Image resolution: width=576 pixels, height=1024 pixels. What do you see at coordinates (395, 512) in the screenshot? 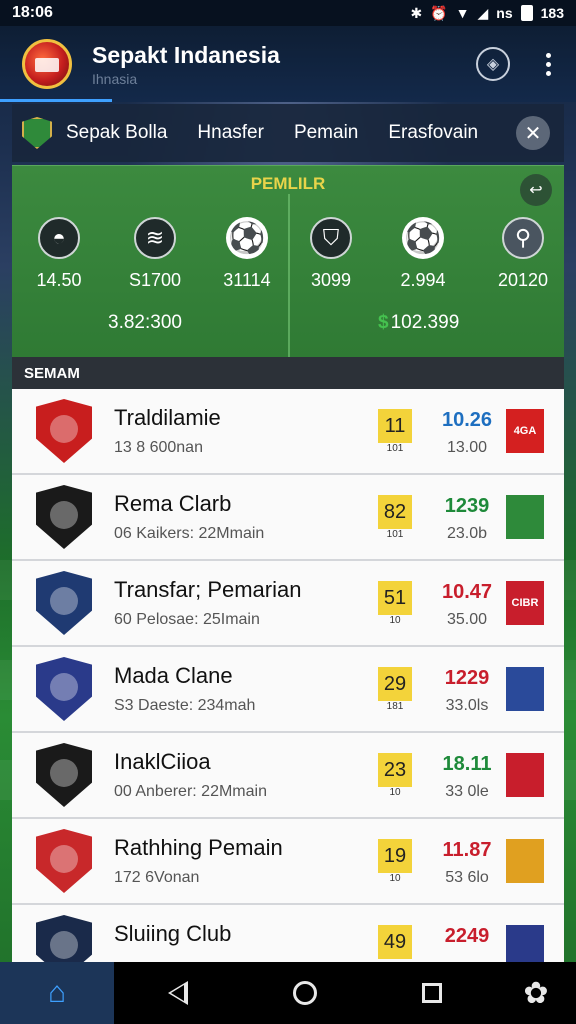
I see `rank-badge: 82` at bounding box center [395, 512].